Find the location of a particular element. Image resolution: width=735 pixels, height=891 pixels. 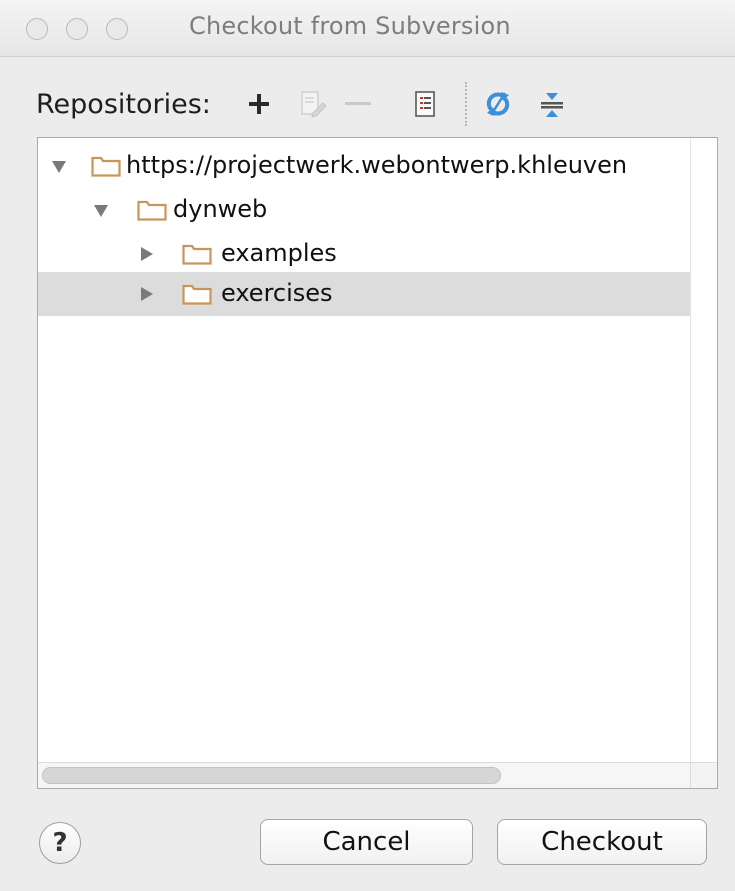

remove-icon is located at coordinates (358, 103).